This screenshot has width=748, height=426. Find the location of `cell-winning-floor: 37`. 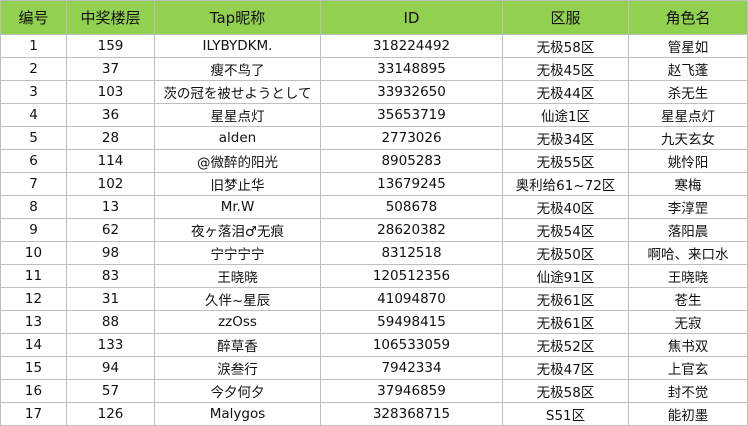

cell-winning-floor: 37 is located at coordinates (110, 69).